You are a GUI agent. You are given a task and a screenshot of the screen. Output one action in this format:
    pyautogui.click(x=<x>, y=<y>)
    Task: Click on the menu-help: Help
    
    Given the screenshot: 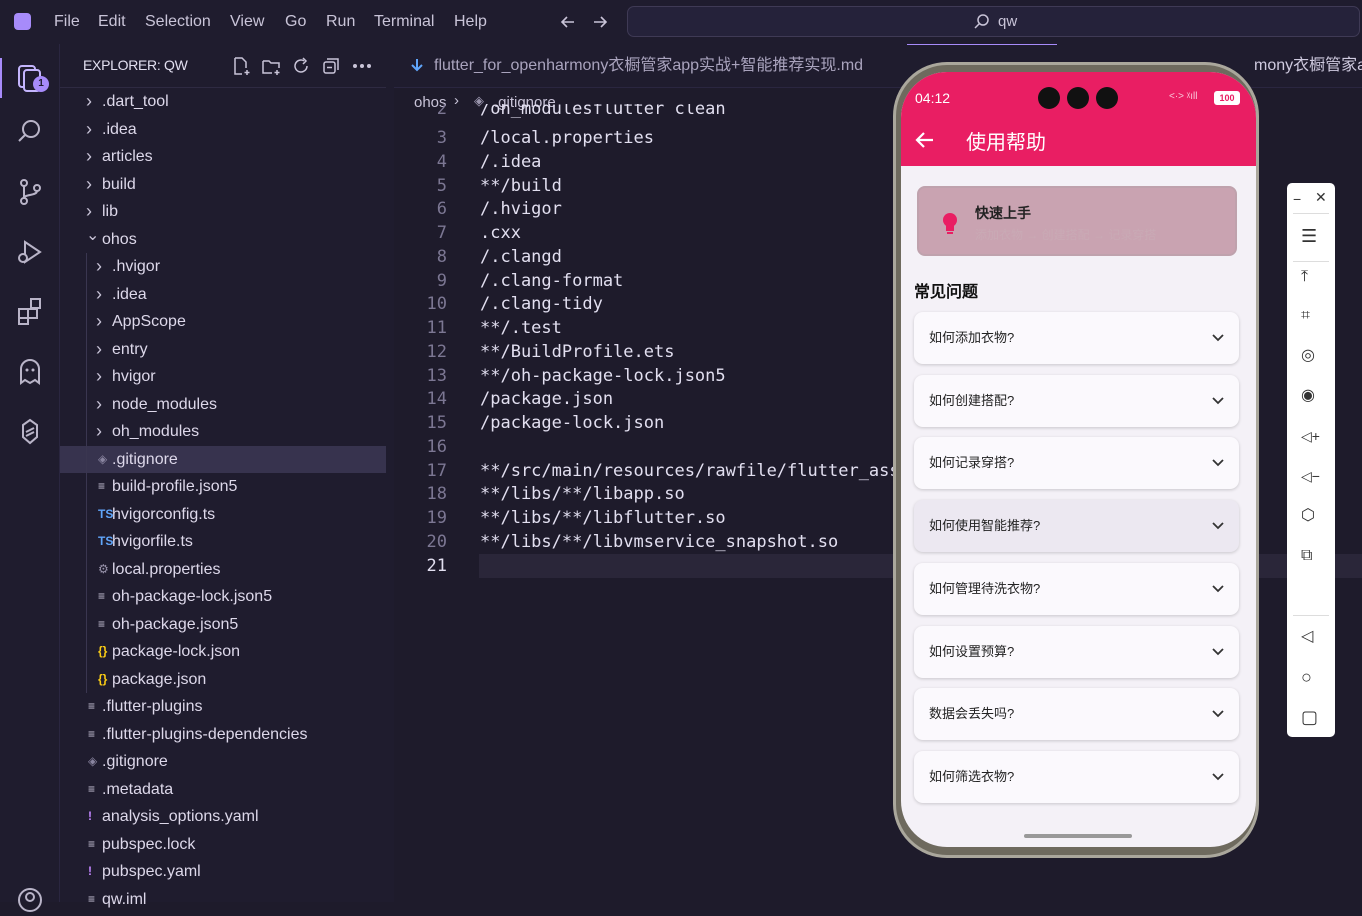 What is the action you would take?
    pyautogui.click(x=470, y=22)
    